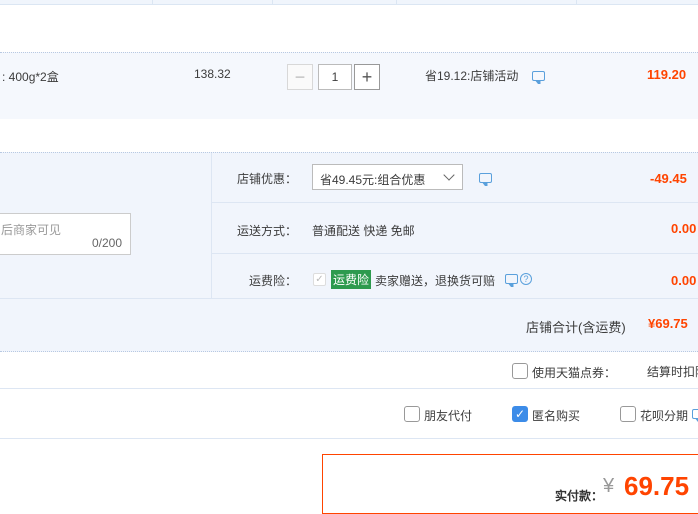  Describe the element at coordinates (267, 179) in the screenshot. I see `discount-label: 店铺优惠：` at that location.